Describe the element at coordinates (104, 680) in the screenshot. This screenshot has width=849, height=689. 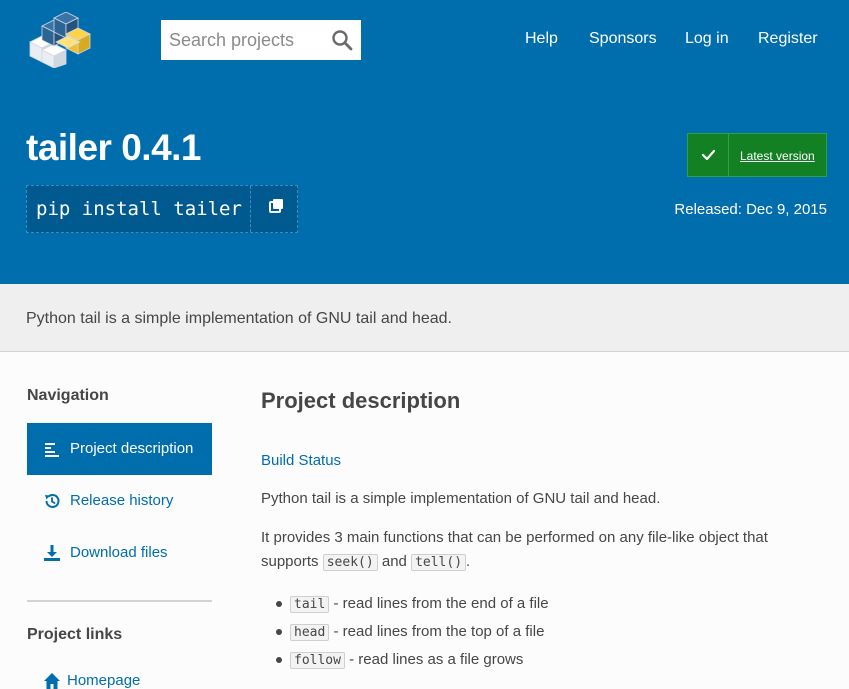
I see `homepage-label: Homepage` at that location.